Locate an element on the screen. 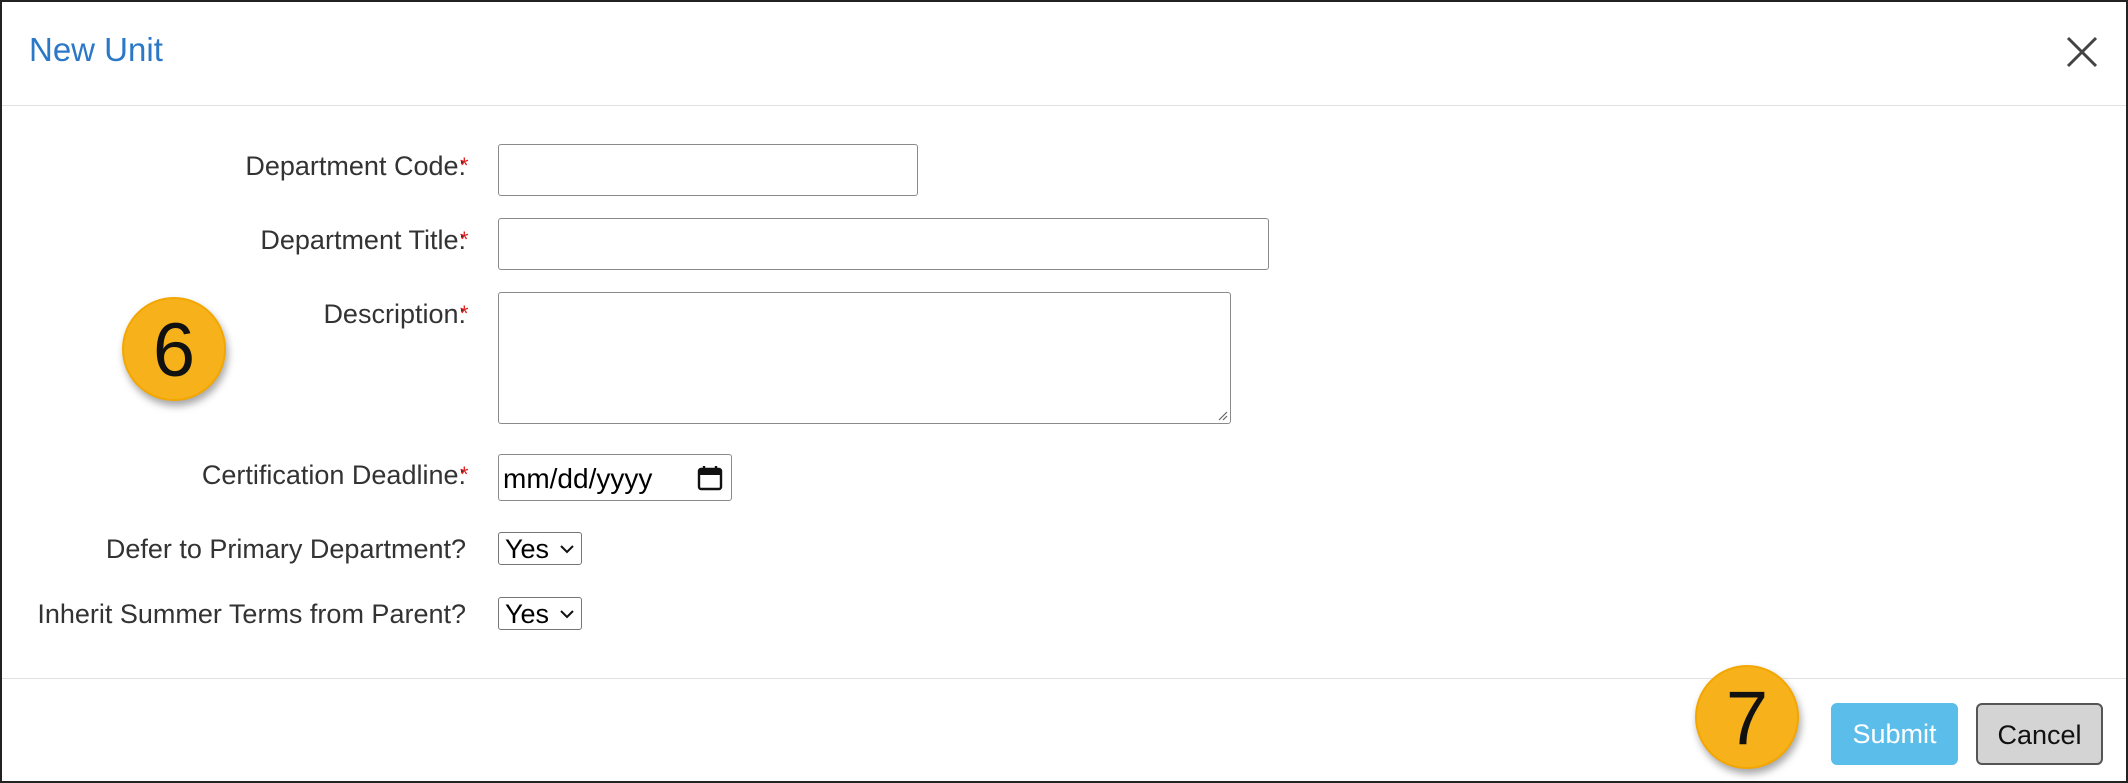  step-marker-6: 6 is located at coordinates (174, 349).